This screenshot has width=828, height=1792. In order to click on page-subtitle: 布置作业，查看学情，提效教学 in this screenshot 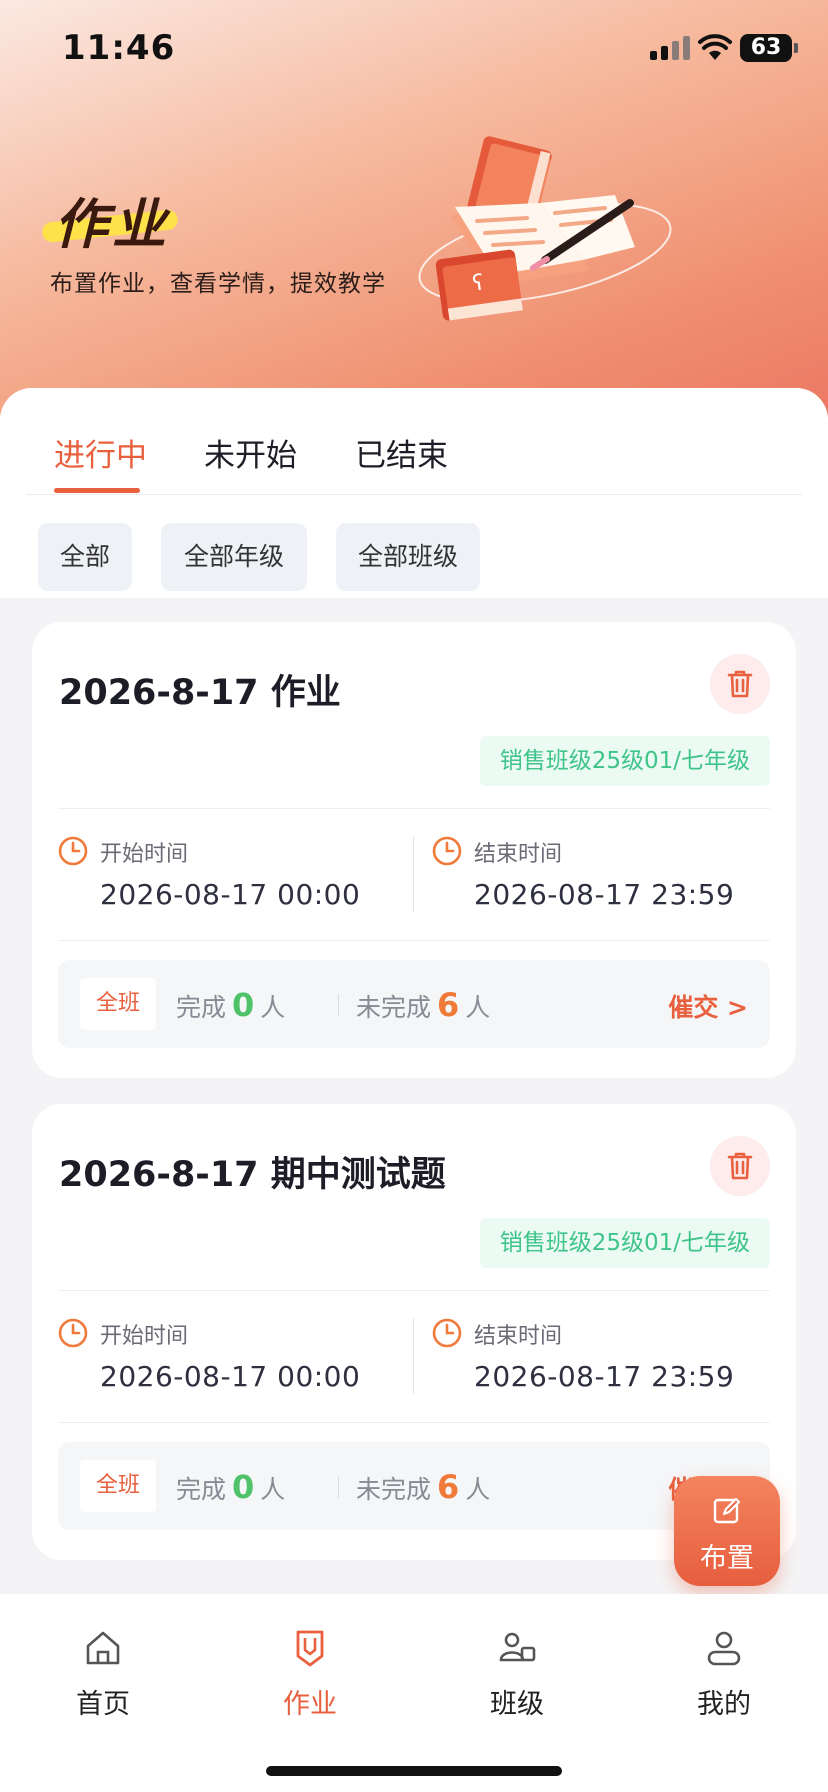, I will do `click(218, 284)`.